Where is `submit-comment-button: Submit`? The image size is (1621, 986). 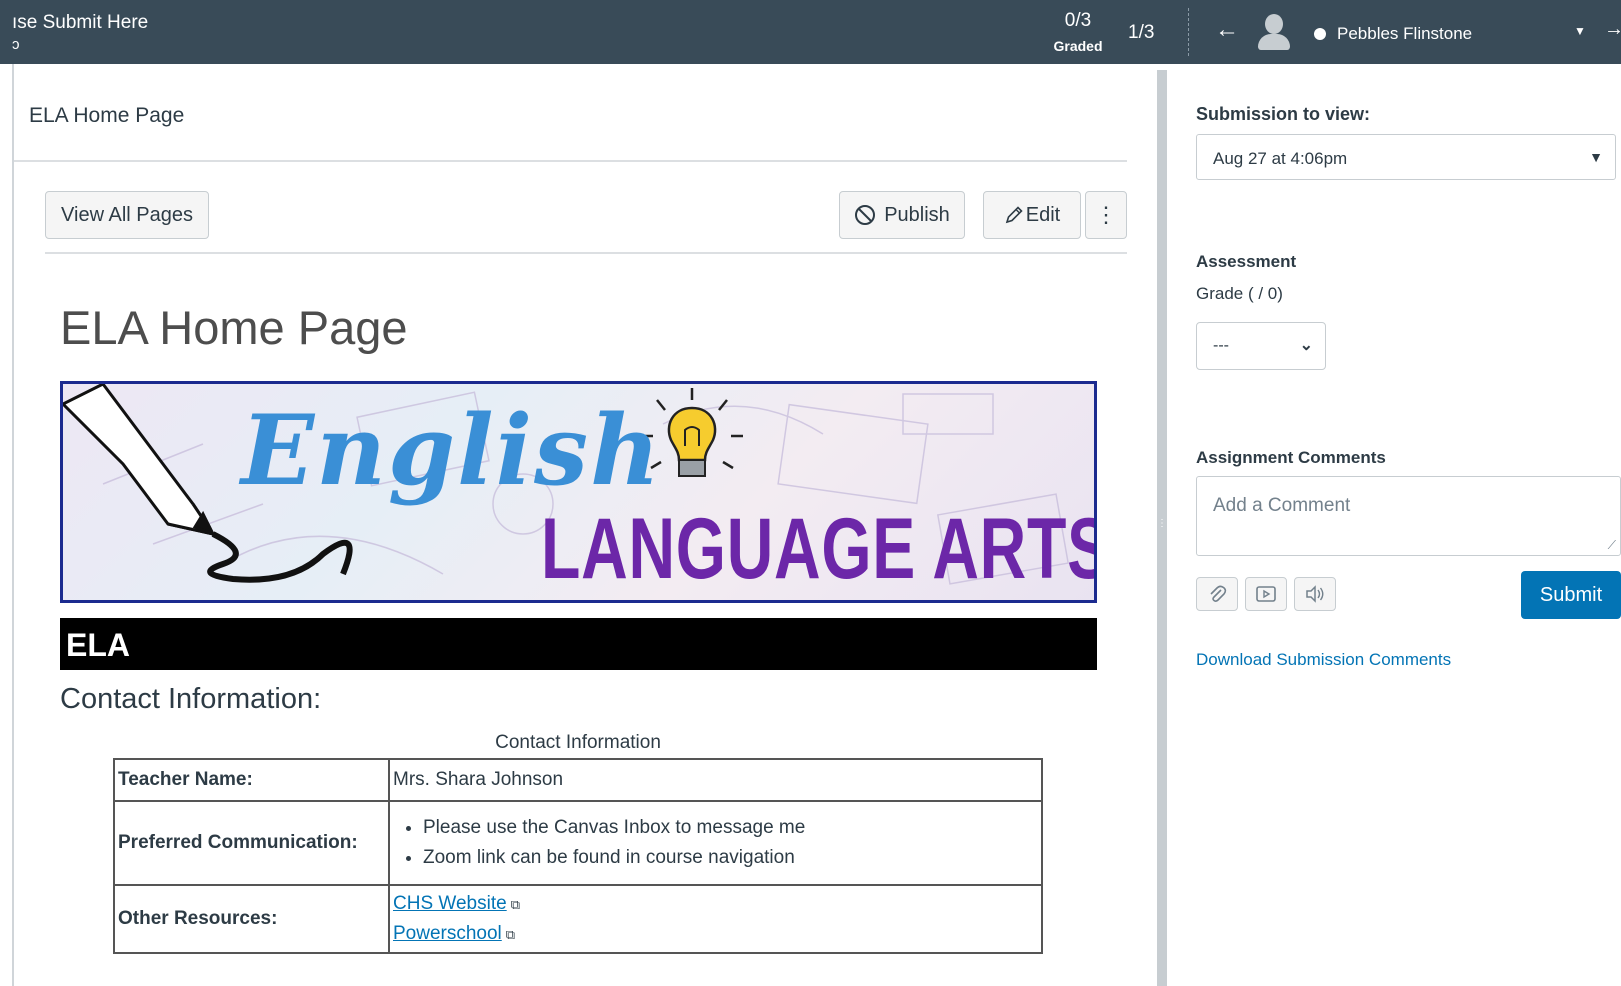 submit-comment-button: Submit is located at coordinates (1571, 595).